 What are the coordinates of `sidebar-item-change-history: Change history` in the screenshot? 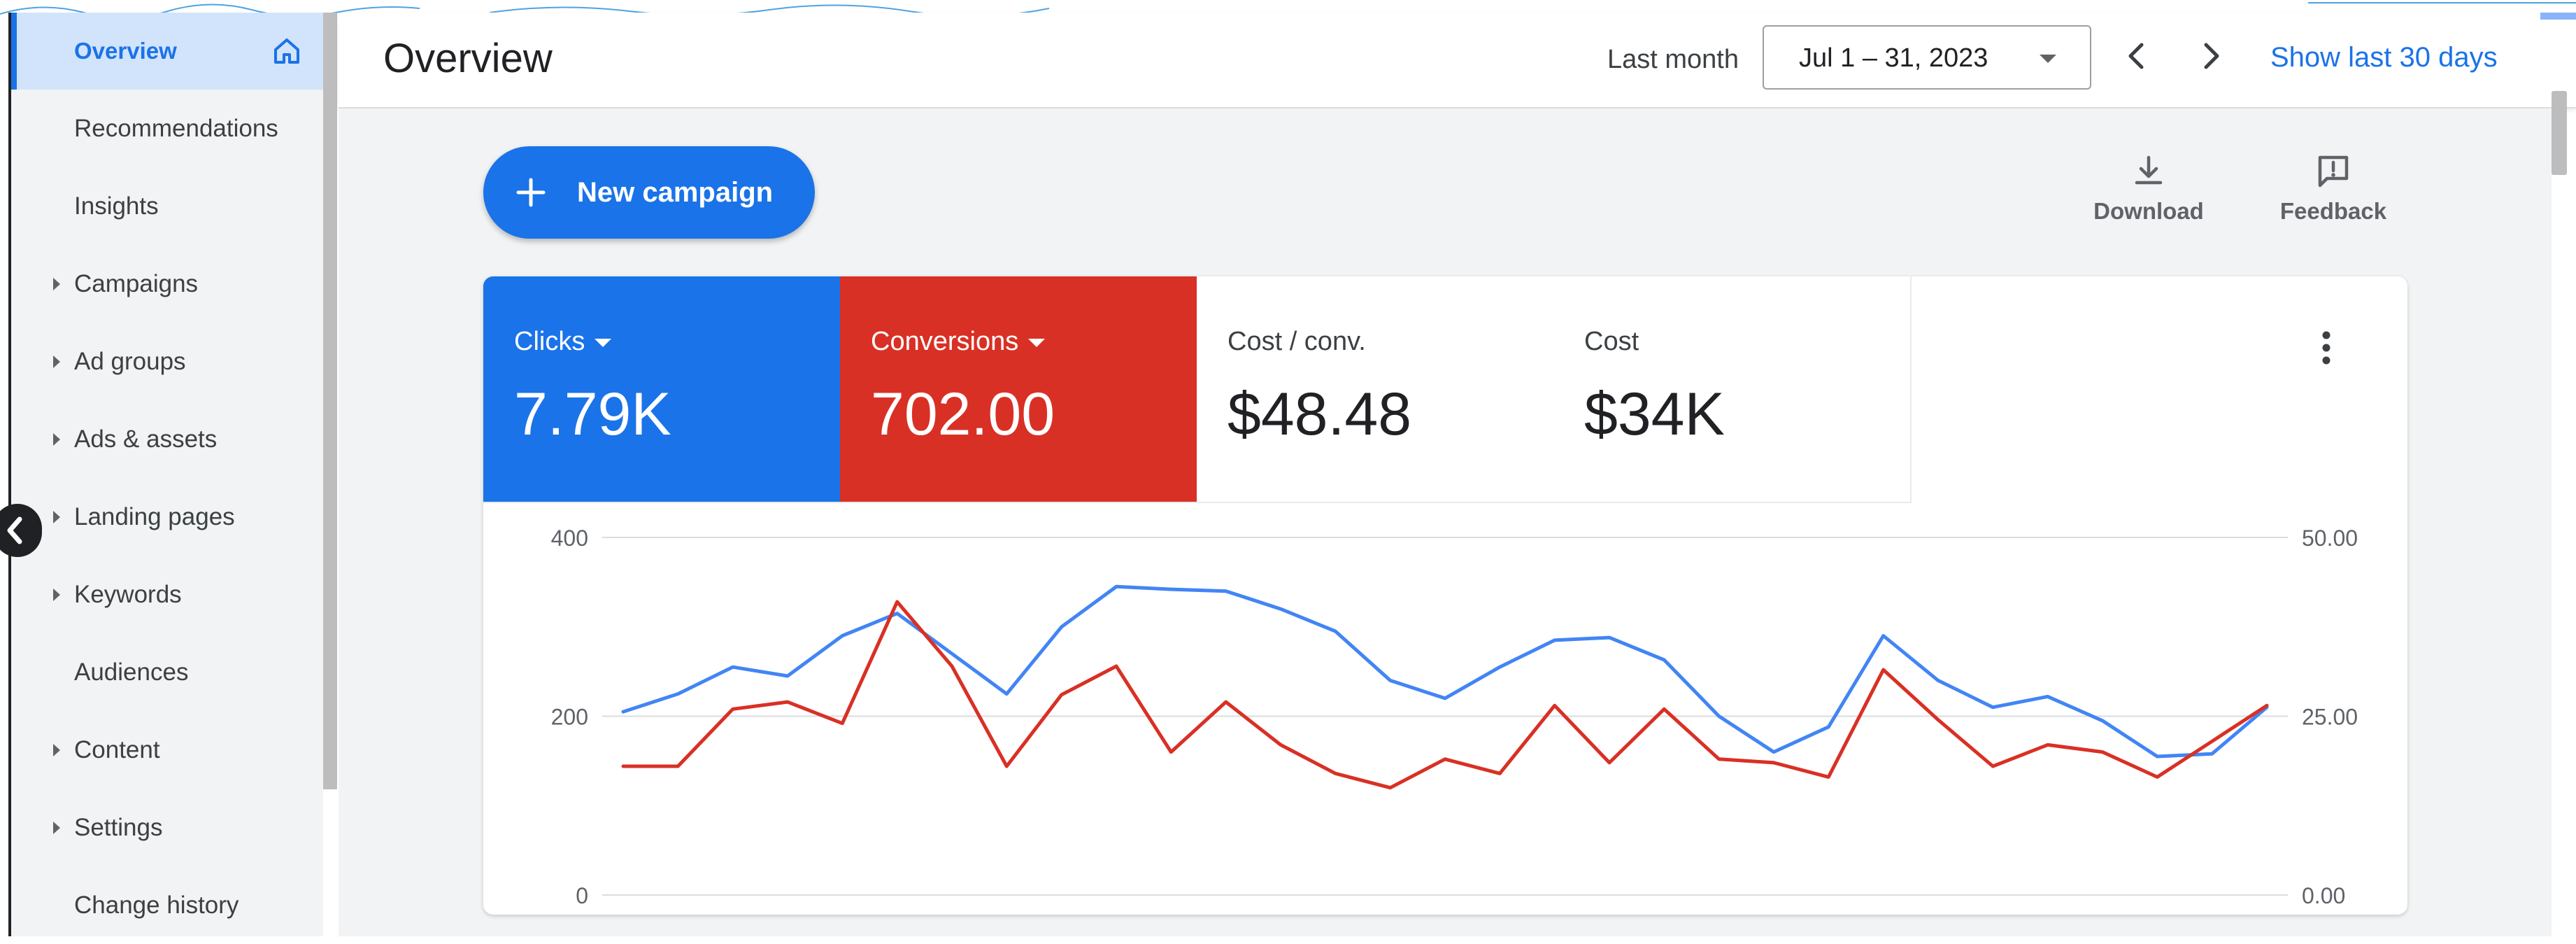 It's located at (167, 905).